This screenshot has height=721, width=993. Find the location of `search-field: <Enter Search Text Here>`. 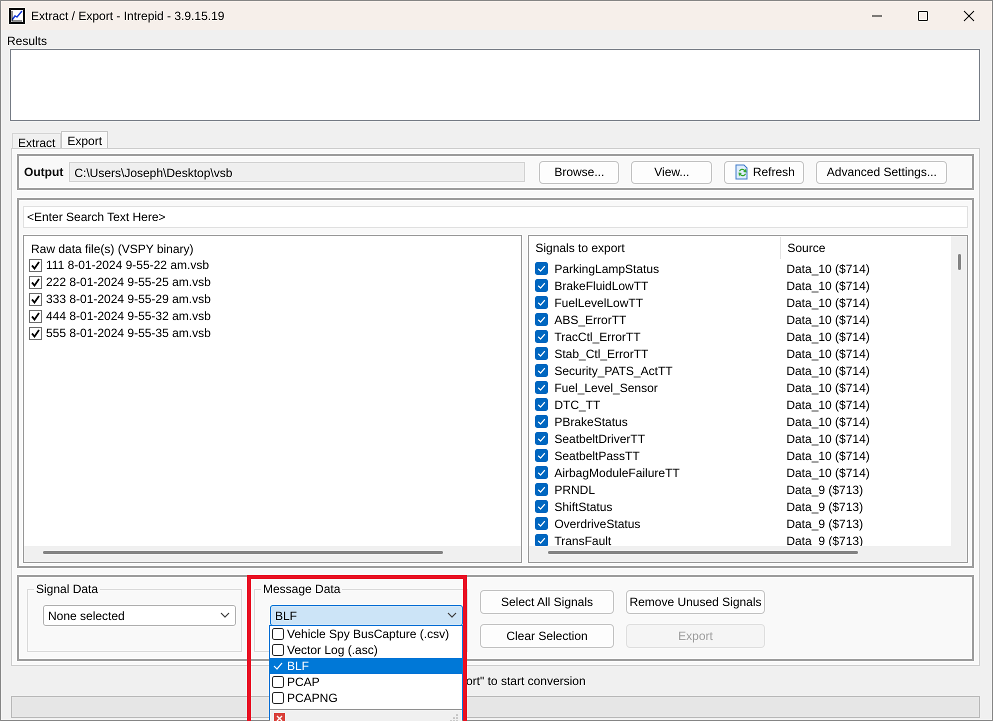

search-field: <Enter Search Text Here> is located at coordinates (495, 217).